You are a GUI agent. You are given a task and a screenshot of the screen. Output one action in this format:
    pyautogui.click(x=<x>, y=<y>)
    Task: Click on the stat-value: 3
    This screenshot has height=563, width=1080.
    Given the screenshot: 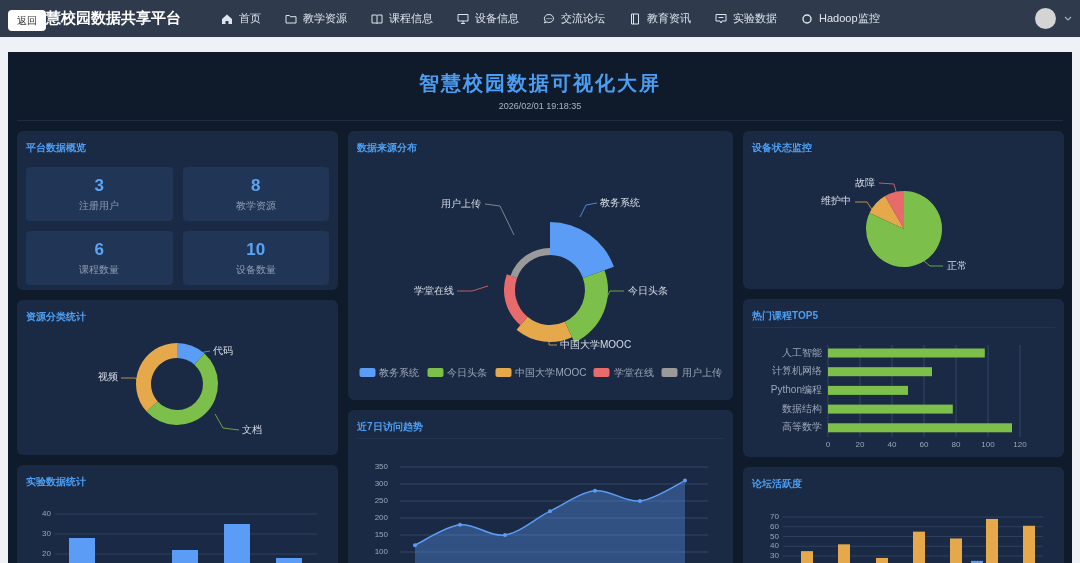 What is the action you would take?
    pyautogui.click(x=99, y=185)
    